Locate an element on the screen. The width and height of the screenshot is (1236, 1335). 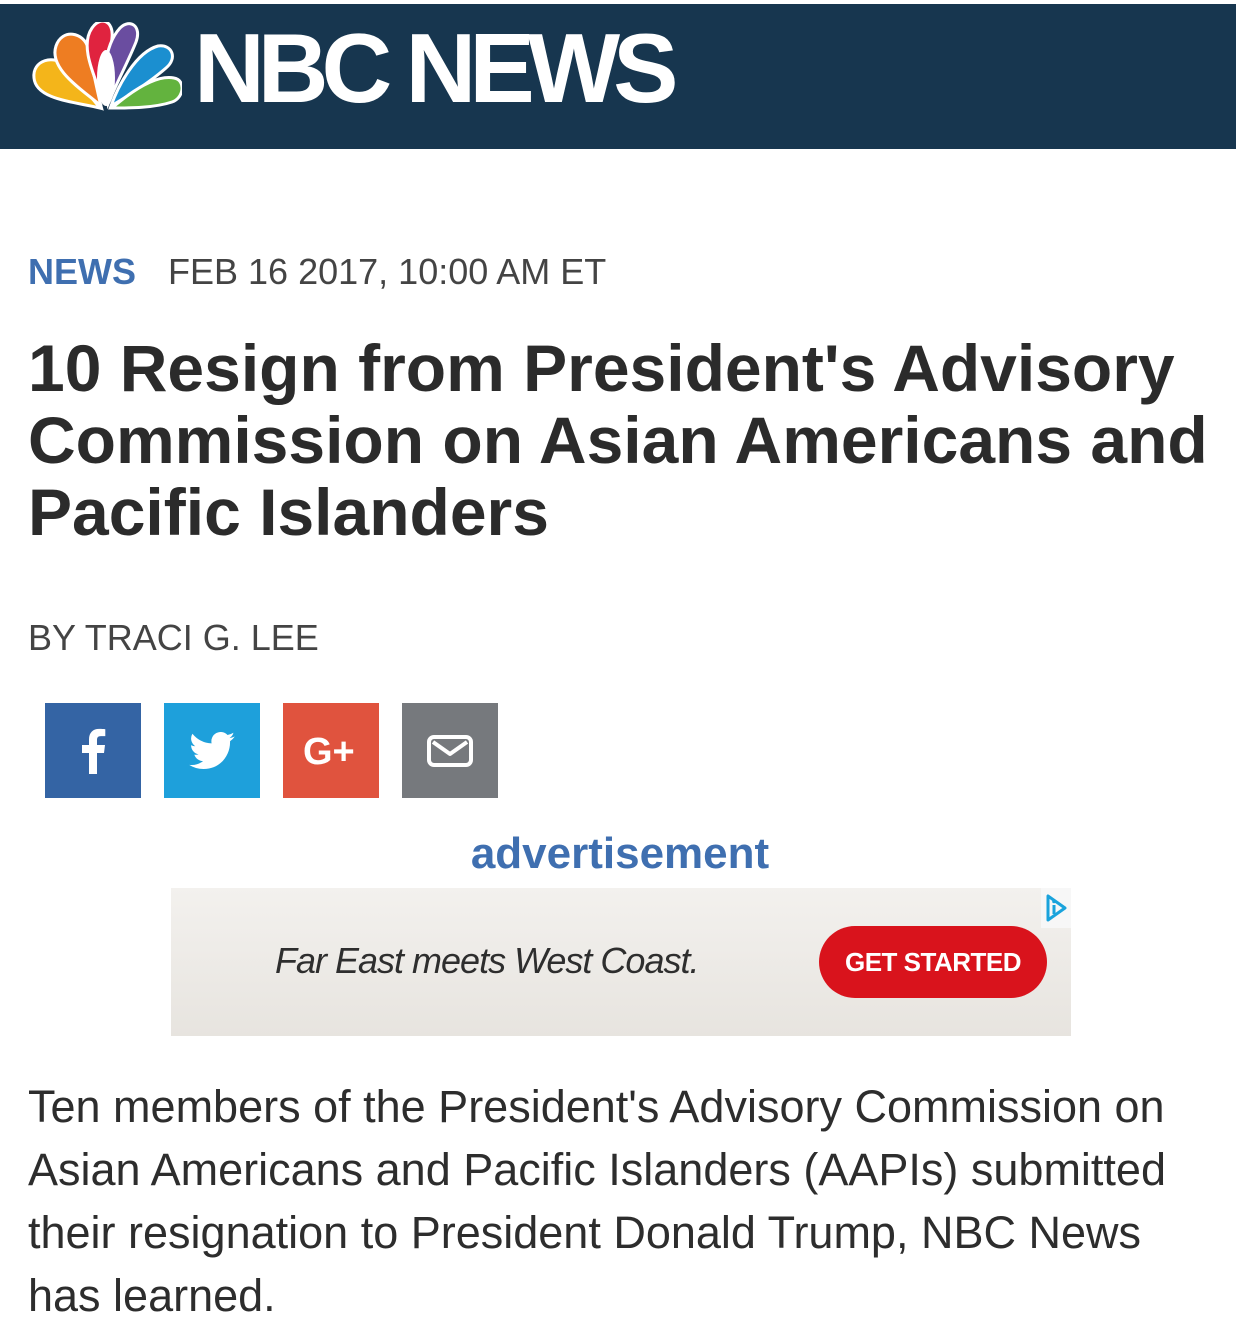
nbc-peacock-icon is located at coordinates (107, 66).